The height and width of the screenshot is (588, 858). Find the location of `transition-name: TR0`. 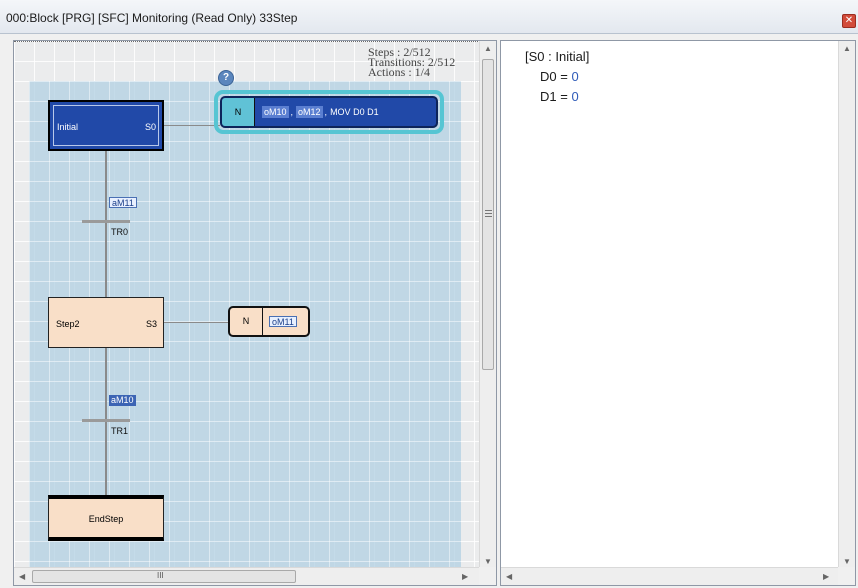

transition-name: TR0 is located at coordinates (120, 232).